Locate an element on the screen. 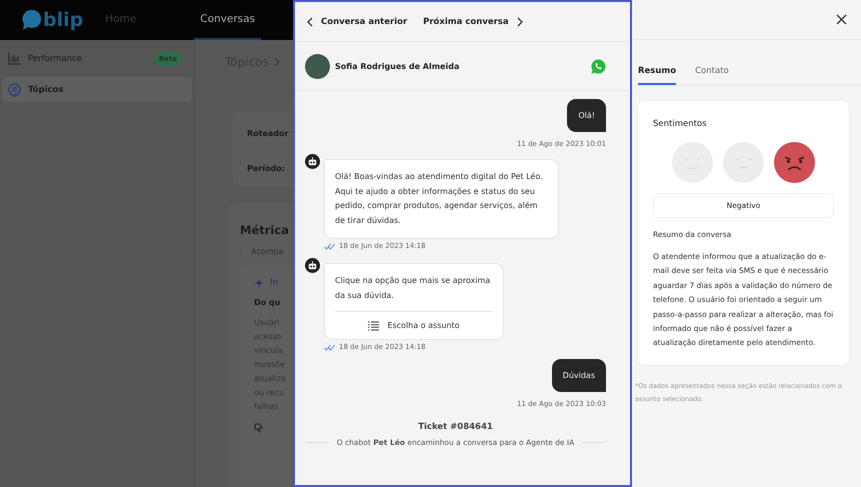 The width and height of the screenshot is (861, 487). sparkle-icon is located at coordinates (259, 283).